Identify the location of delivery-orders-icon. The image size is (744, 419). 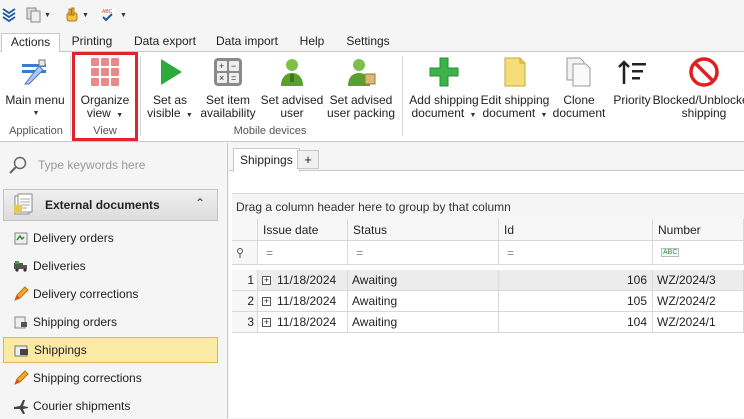
(21, 238).